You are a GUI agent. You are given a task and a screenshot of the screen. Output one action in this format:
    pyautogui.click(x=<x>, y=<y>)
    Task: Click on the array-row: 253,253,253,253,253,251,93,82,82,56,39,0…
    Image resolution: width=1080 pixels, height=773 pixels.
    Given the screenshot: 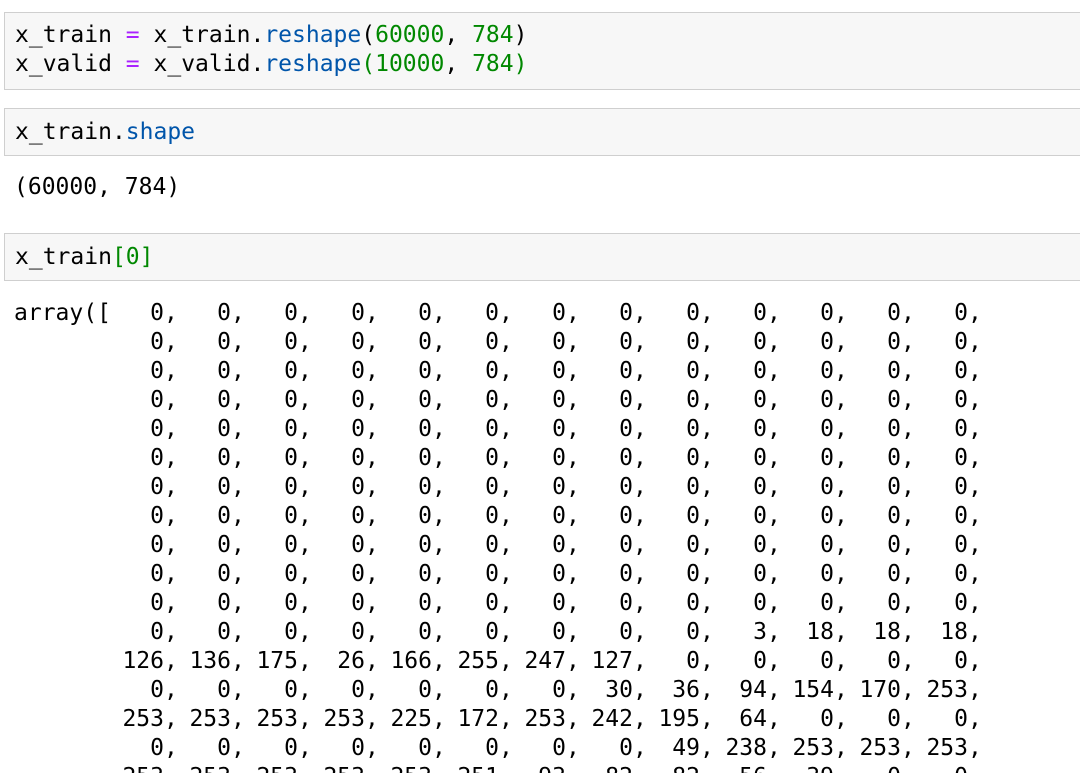 What is the action you would take?
    pyautogui.click(x=544, y=768)
    